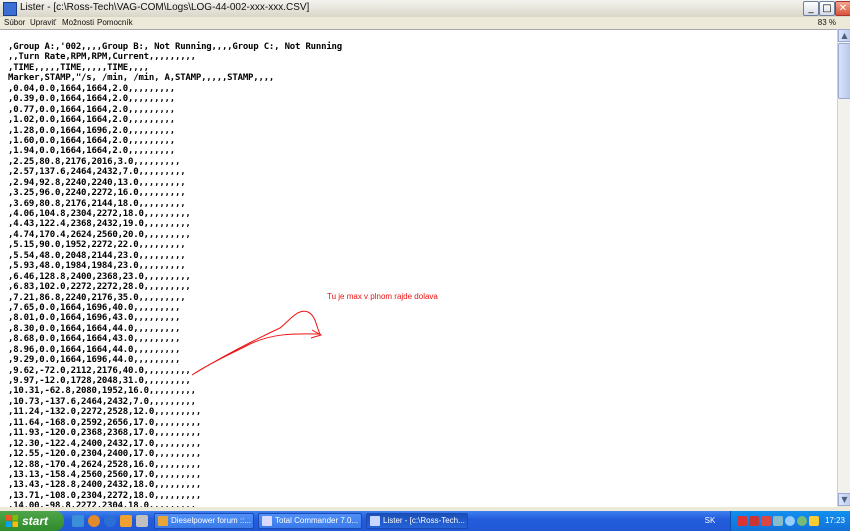 Image resolution: width=850 pixels, height=531 pixels. Describe the element at coordinates (105, 433) in the screenshot. I see `file-line: ,11.93,-120.0,2368,2368,17.0,,,,,,,,,` at that location.